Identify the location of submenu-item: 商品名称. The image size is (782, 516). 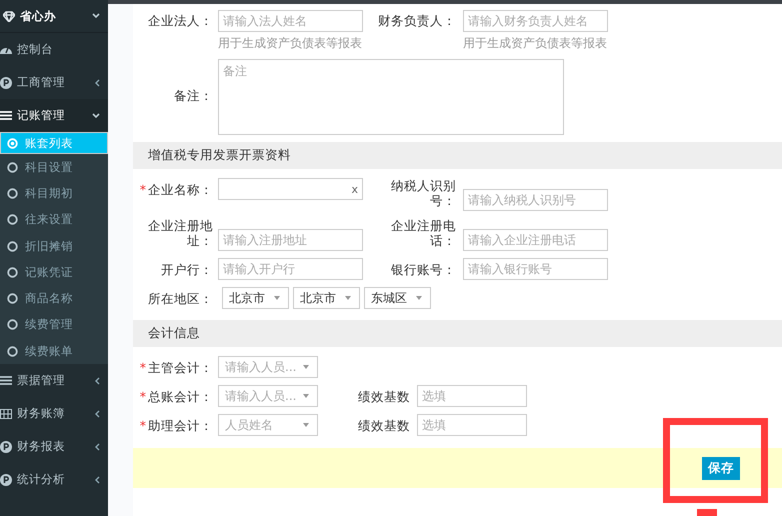
(54, 298).